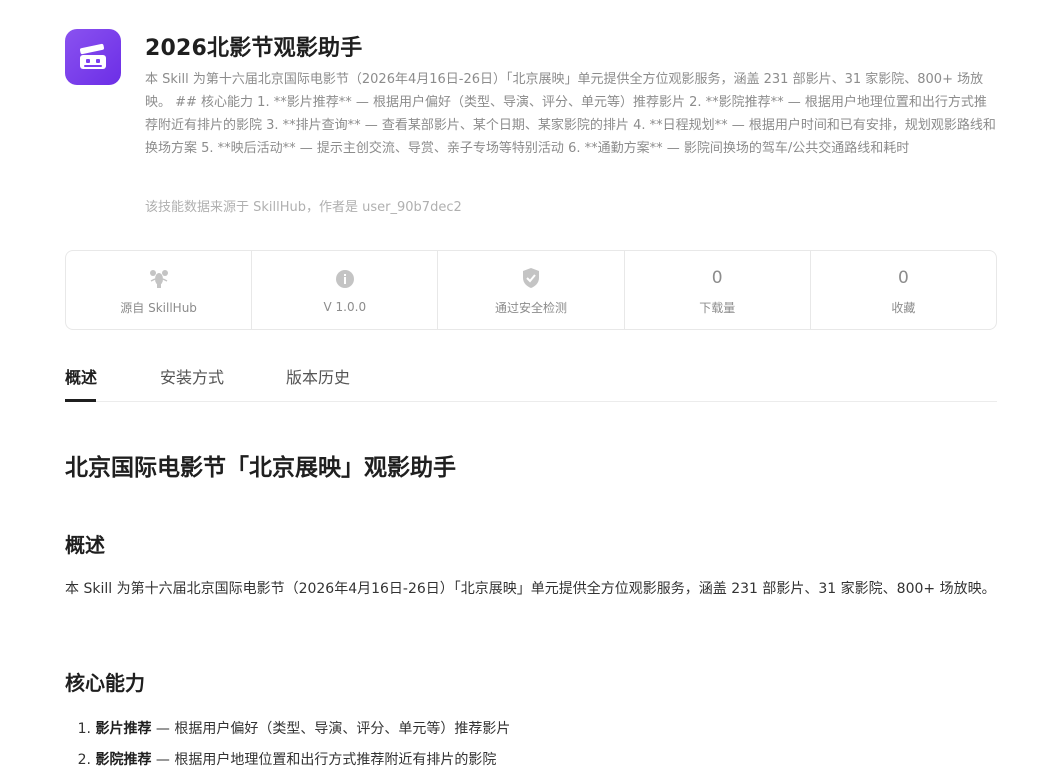  I want to click on stats-bar: 源自 SkillHub V 1.0.0 通过安全检测 0 下载量 0 收藏, so click(531, 290).